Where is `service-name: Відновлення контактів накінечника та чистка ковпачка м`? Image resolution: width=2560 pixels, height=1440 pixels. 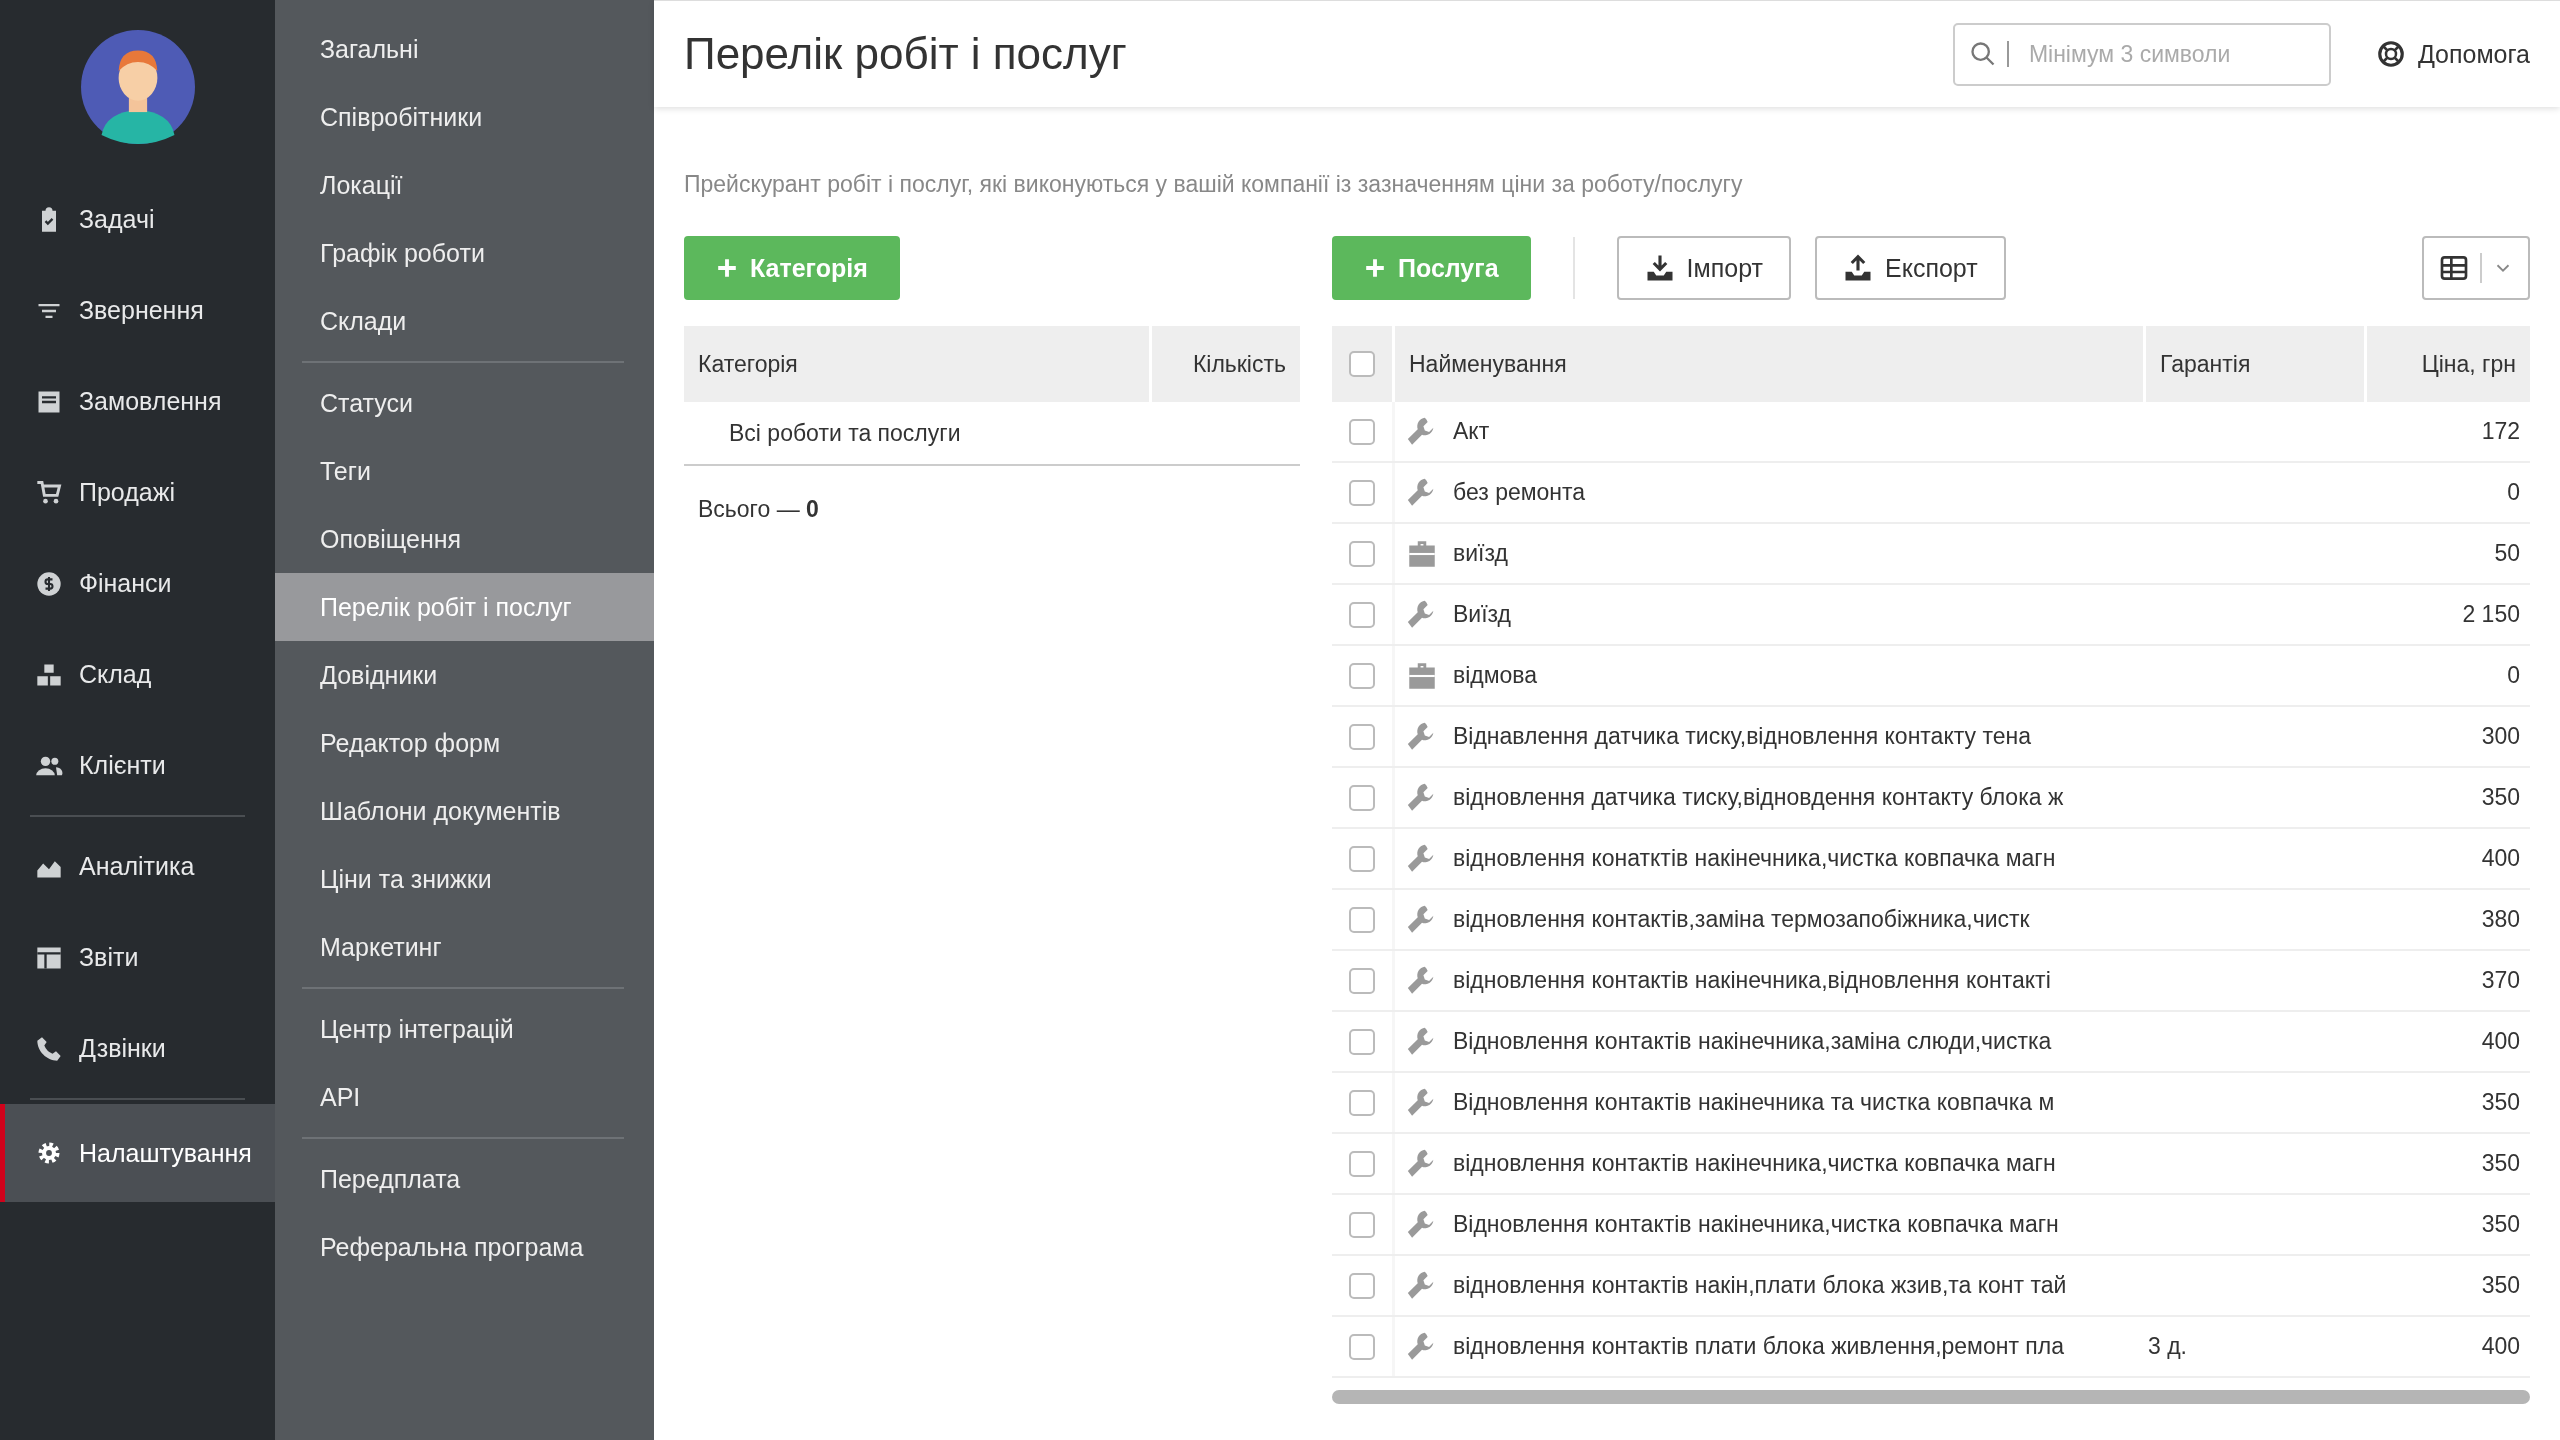
service-name: Відновлення контактів накінечника та чистка ковпачка м is located at coordinates (1754, 1102).